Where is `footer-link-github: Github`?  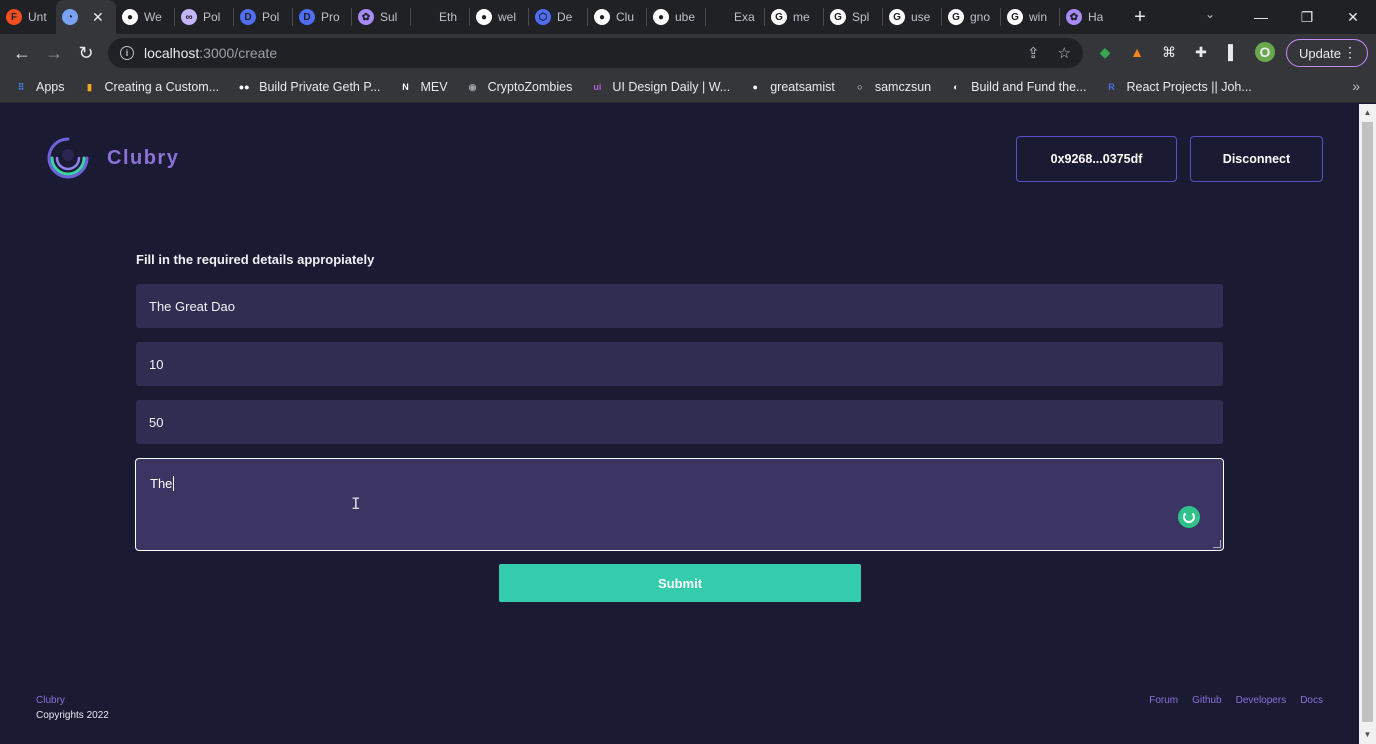
footer-link-github: Github is located at coordinates (1206, 700).